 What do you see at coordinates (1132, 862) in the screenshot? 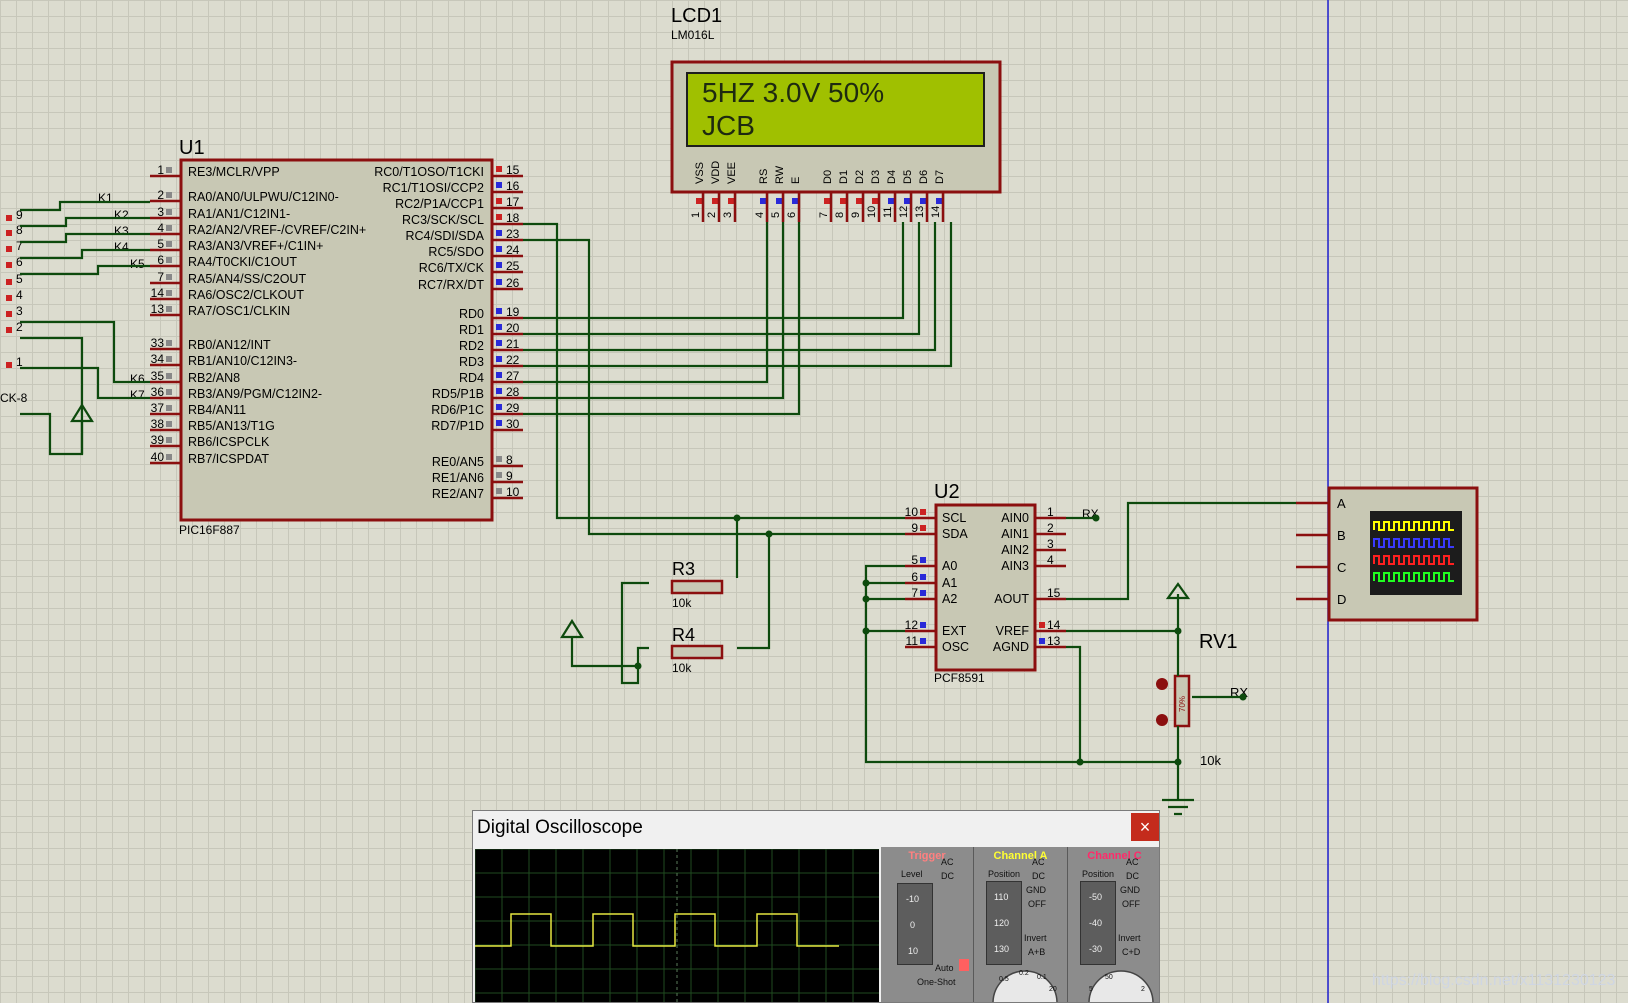
I see `channel-c-mode-ac: AC` at bounding box center [1132, 862].